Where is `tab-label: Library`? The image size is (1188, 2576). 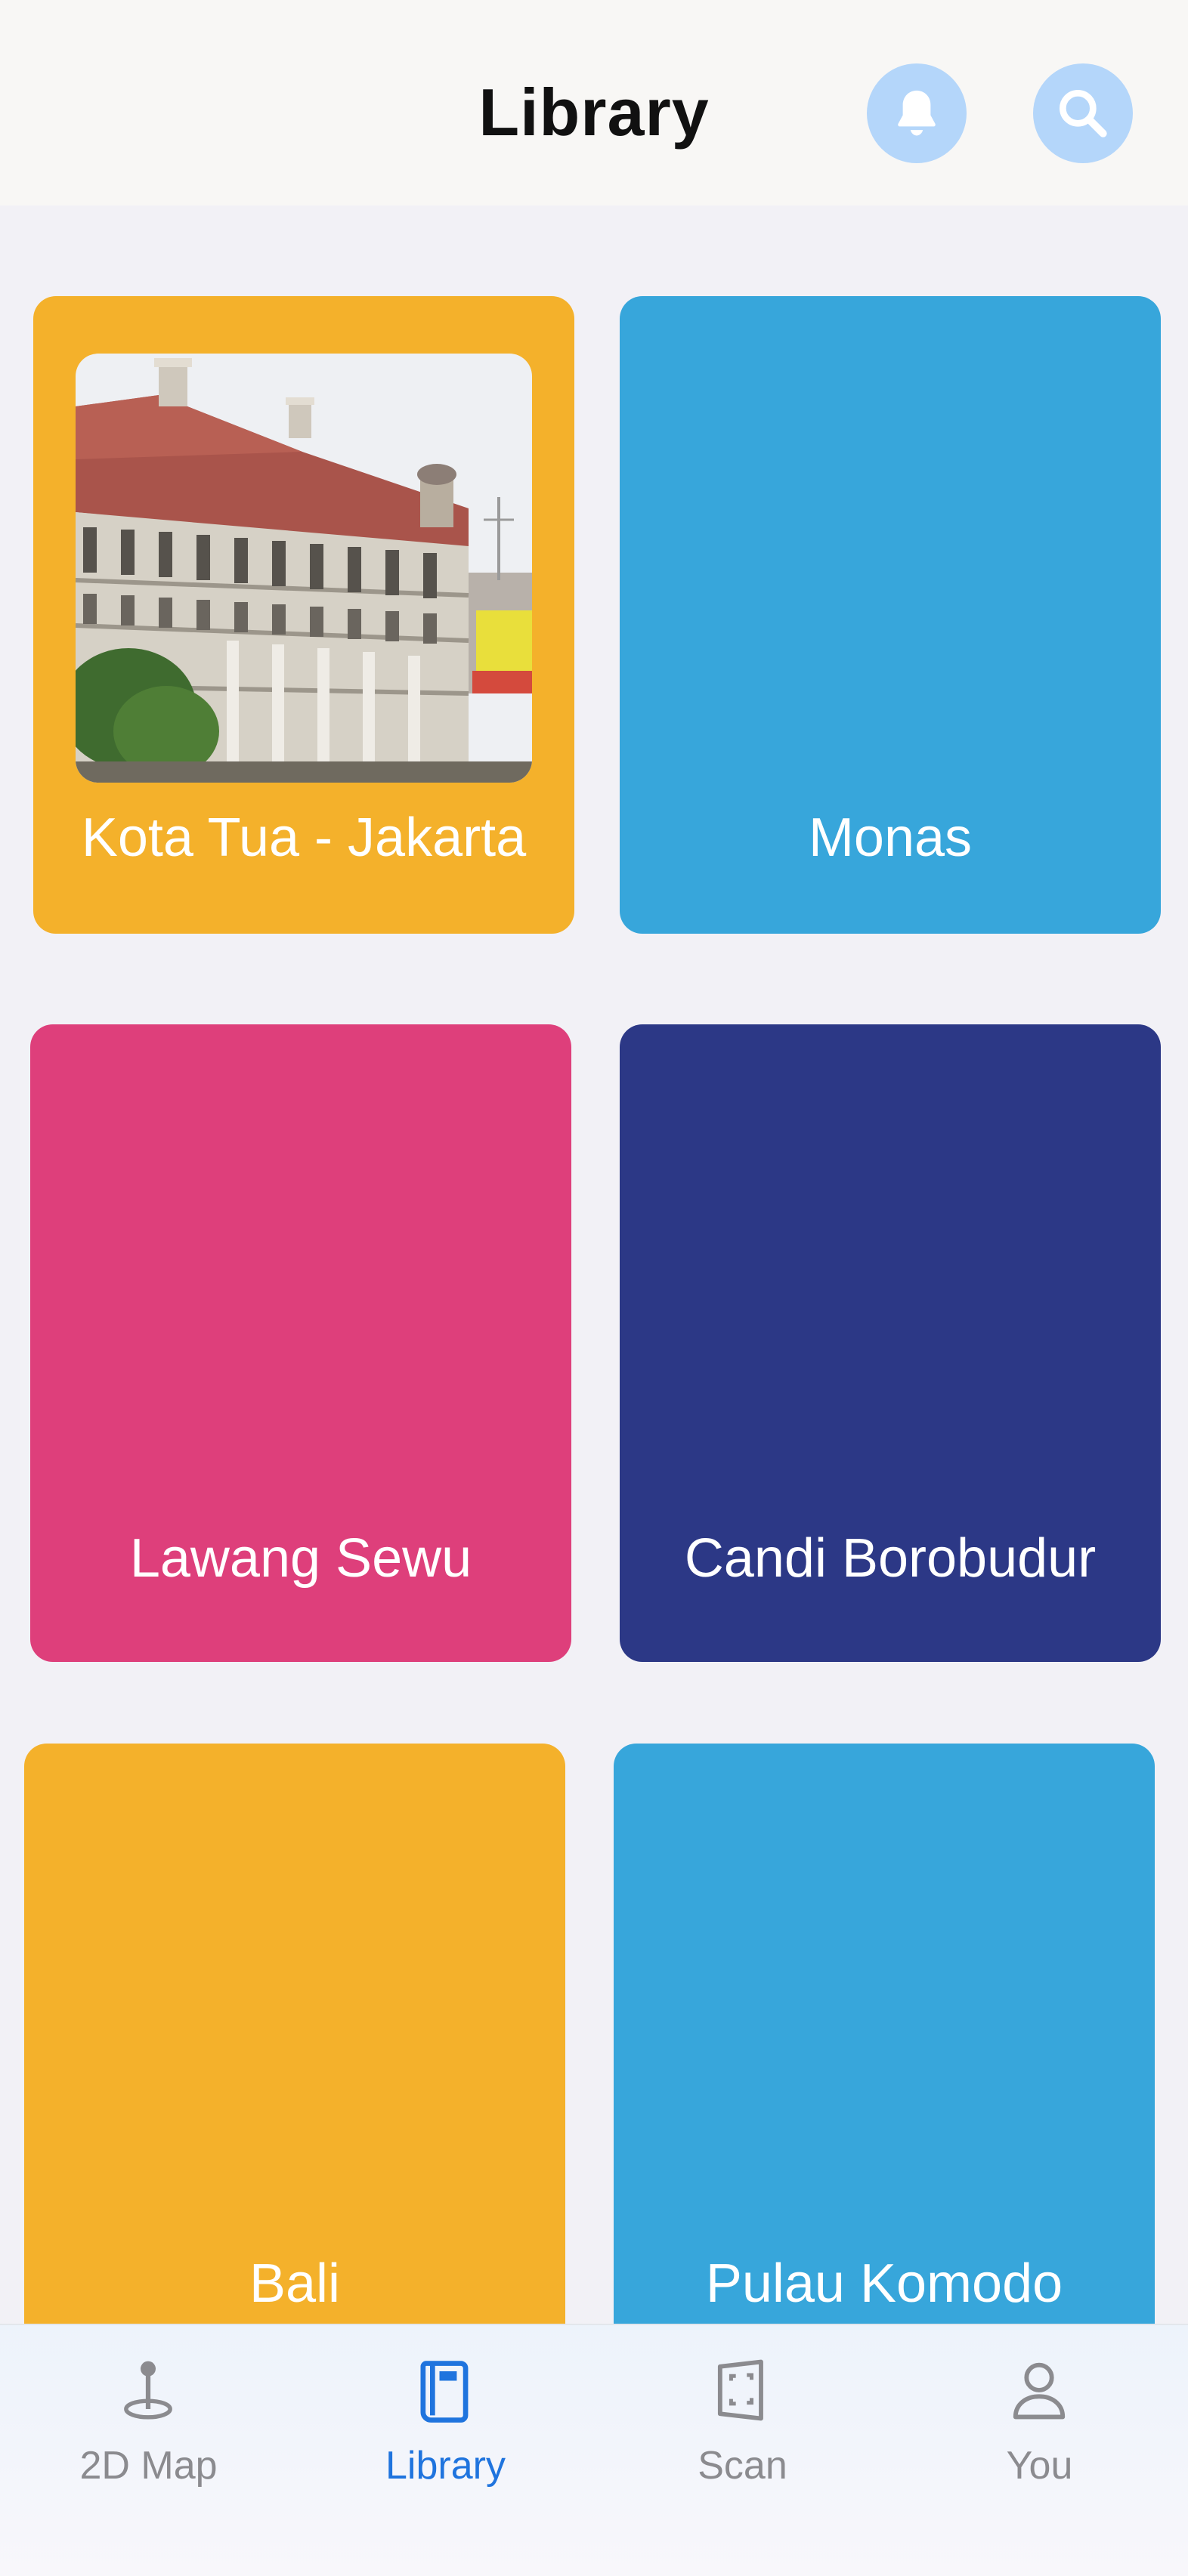 tab-label: Library is located at coordinates (445, 2466).